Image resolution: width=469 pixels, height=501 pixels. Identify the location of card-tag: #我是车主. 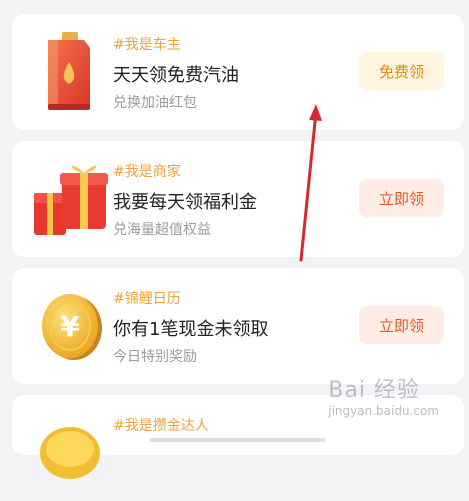
(147, 45).